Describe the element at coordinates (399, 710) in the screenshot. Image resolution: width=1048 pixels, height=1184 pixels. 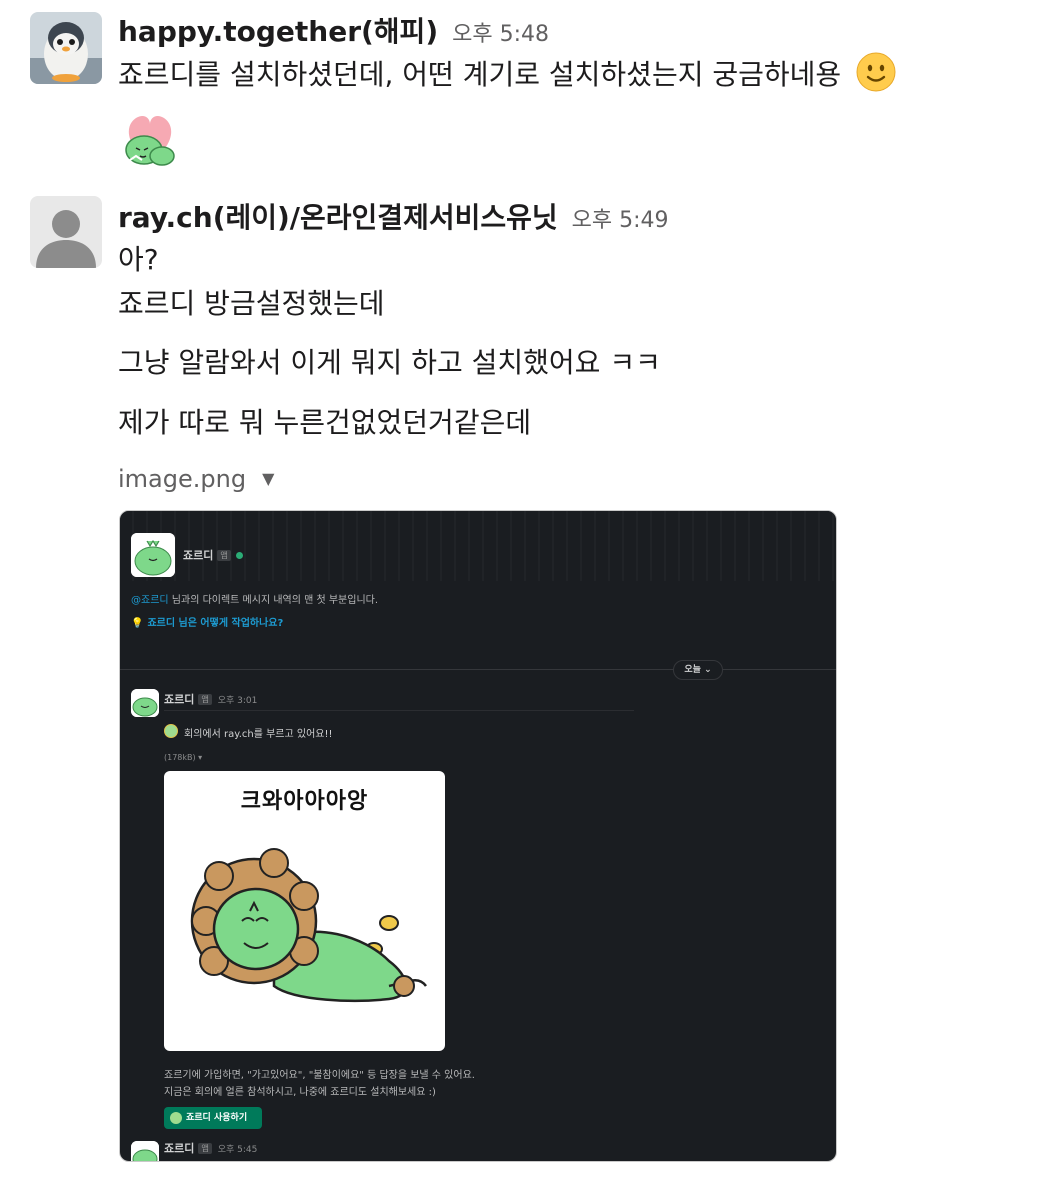
I see `thread-line` at that location.